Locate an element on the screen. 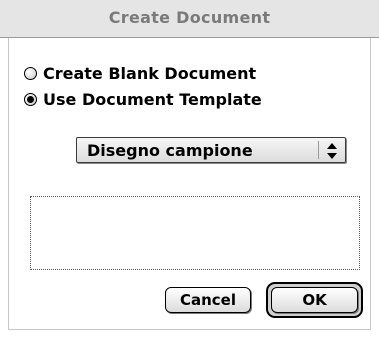 This screenshot has height=338, width=379. radio-button-unchecked is located at coordinates (30, 73).